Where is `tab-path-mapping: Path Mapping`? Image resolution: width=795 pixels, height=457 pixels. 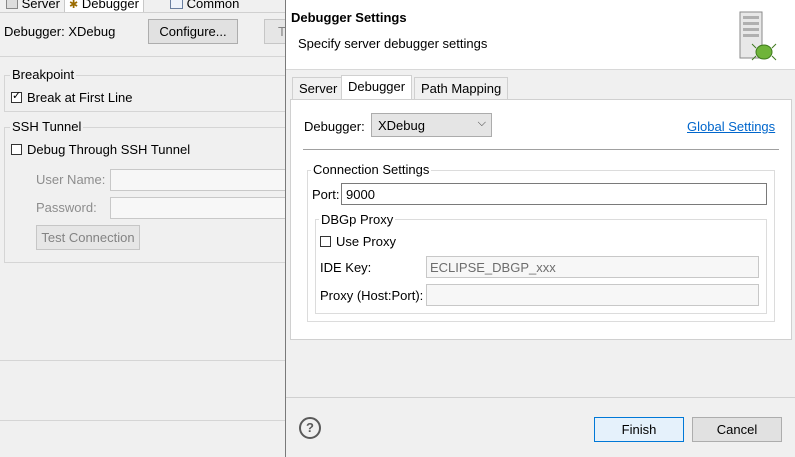 tab-path-mapping: Path Mapping is located at coordinates (461, 88).